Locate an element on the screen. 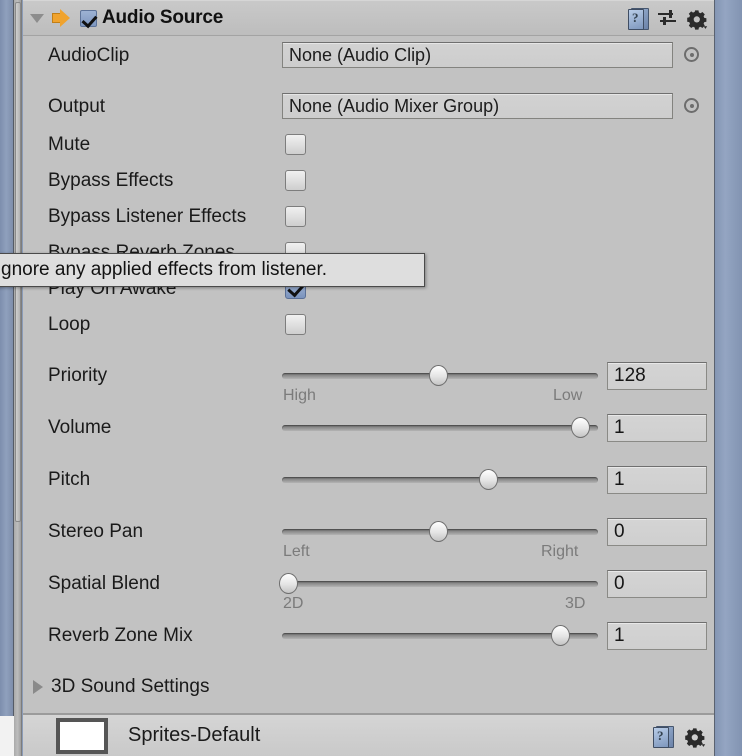 The image size is (742, 756). spatial-blend-value-field: 0 is located at coordinates (657, 584).